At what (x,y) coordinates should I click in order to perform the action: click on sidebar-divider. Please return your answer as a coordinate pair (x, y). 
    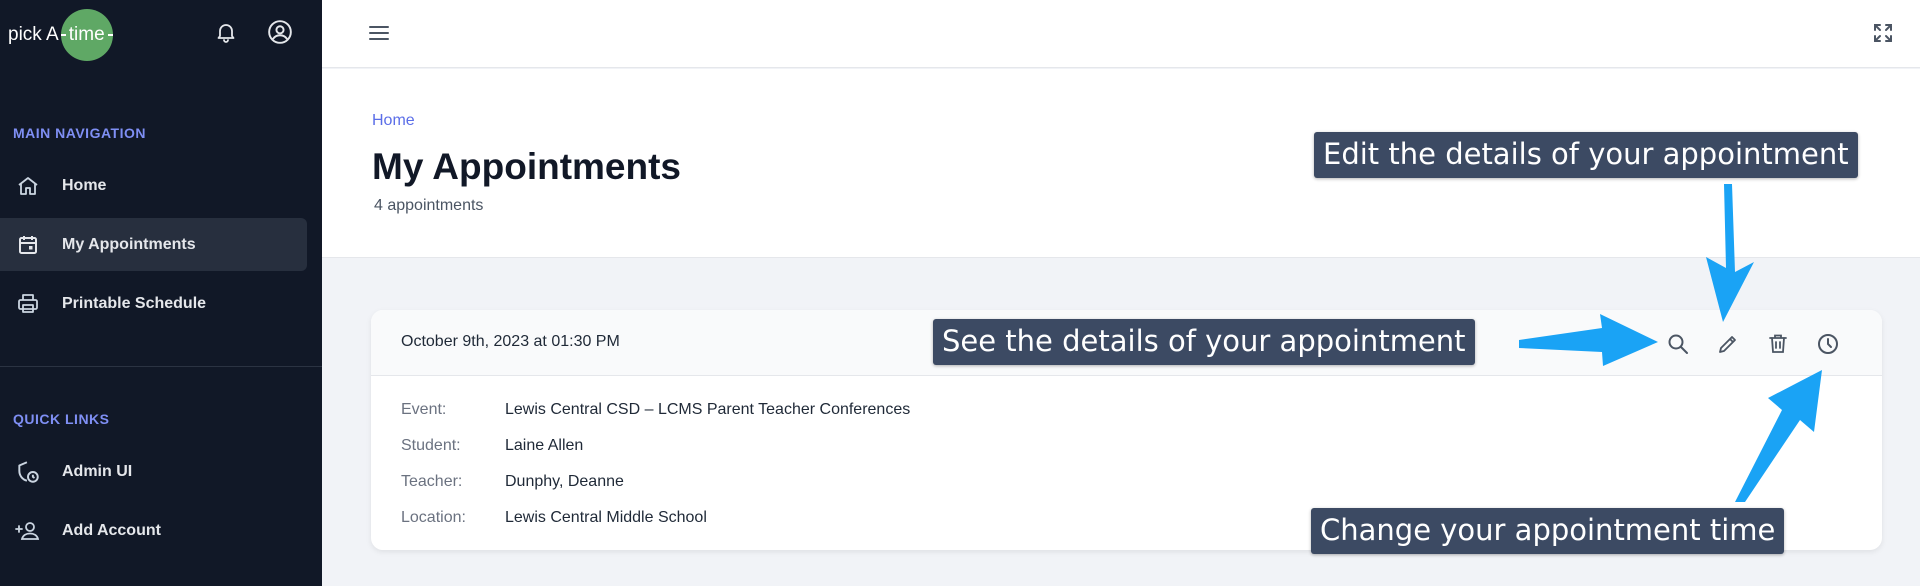
    Looking at the image, I should click on (161, 366).